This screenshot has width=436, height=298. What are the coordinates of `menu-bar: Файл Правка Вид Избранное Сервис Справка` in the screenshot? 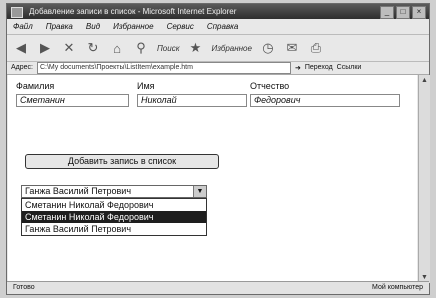 It's located at (218, 26).